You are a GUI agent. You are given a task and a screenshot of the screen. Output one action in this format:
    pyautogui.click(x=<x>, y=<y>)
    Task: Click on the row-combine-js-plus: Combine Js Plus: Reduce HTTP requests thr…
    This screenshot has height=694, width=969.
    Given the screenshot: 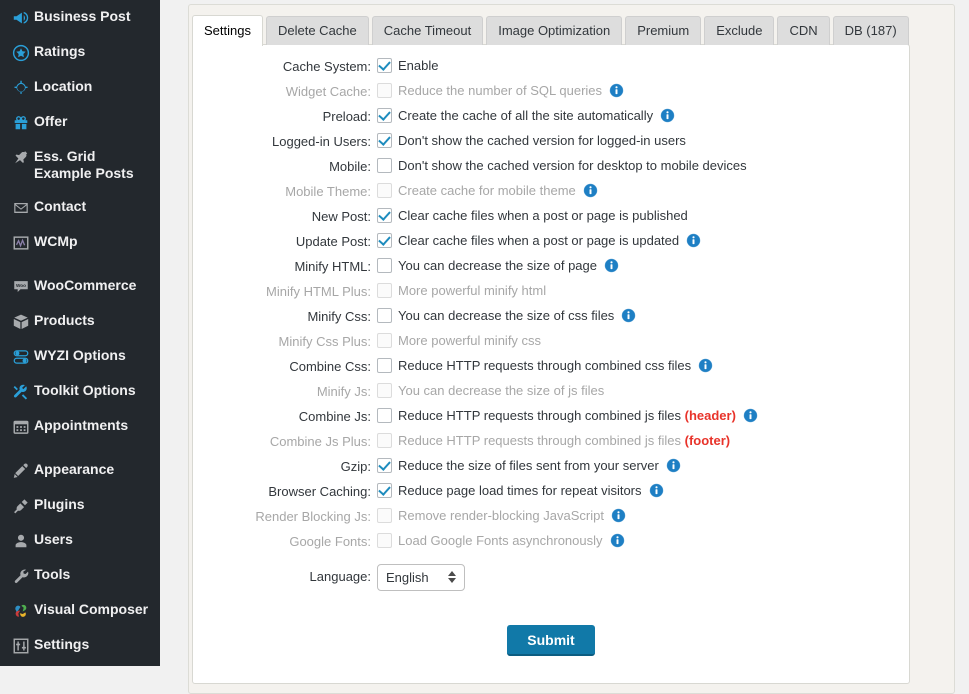 What is the action you would take?
    pyautogui.click(x=551, y=444)
    